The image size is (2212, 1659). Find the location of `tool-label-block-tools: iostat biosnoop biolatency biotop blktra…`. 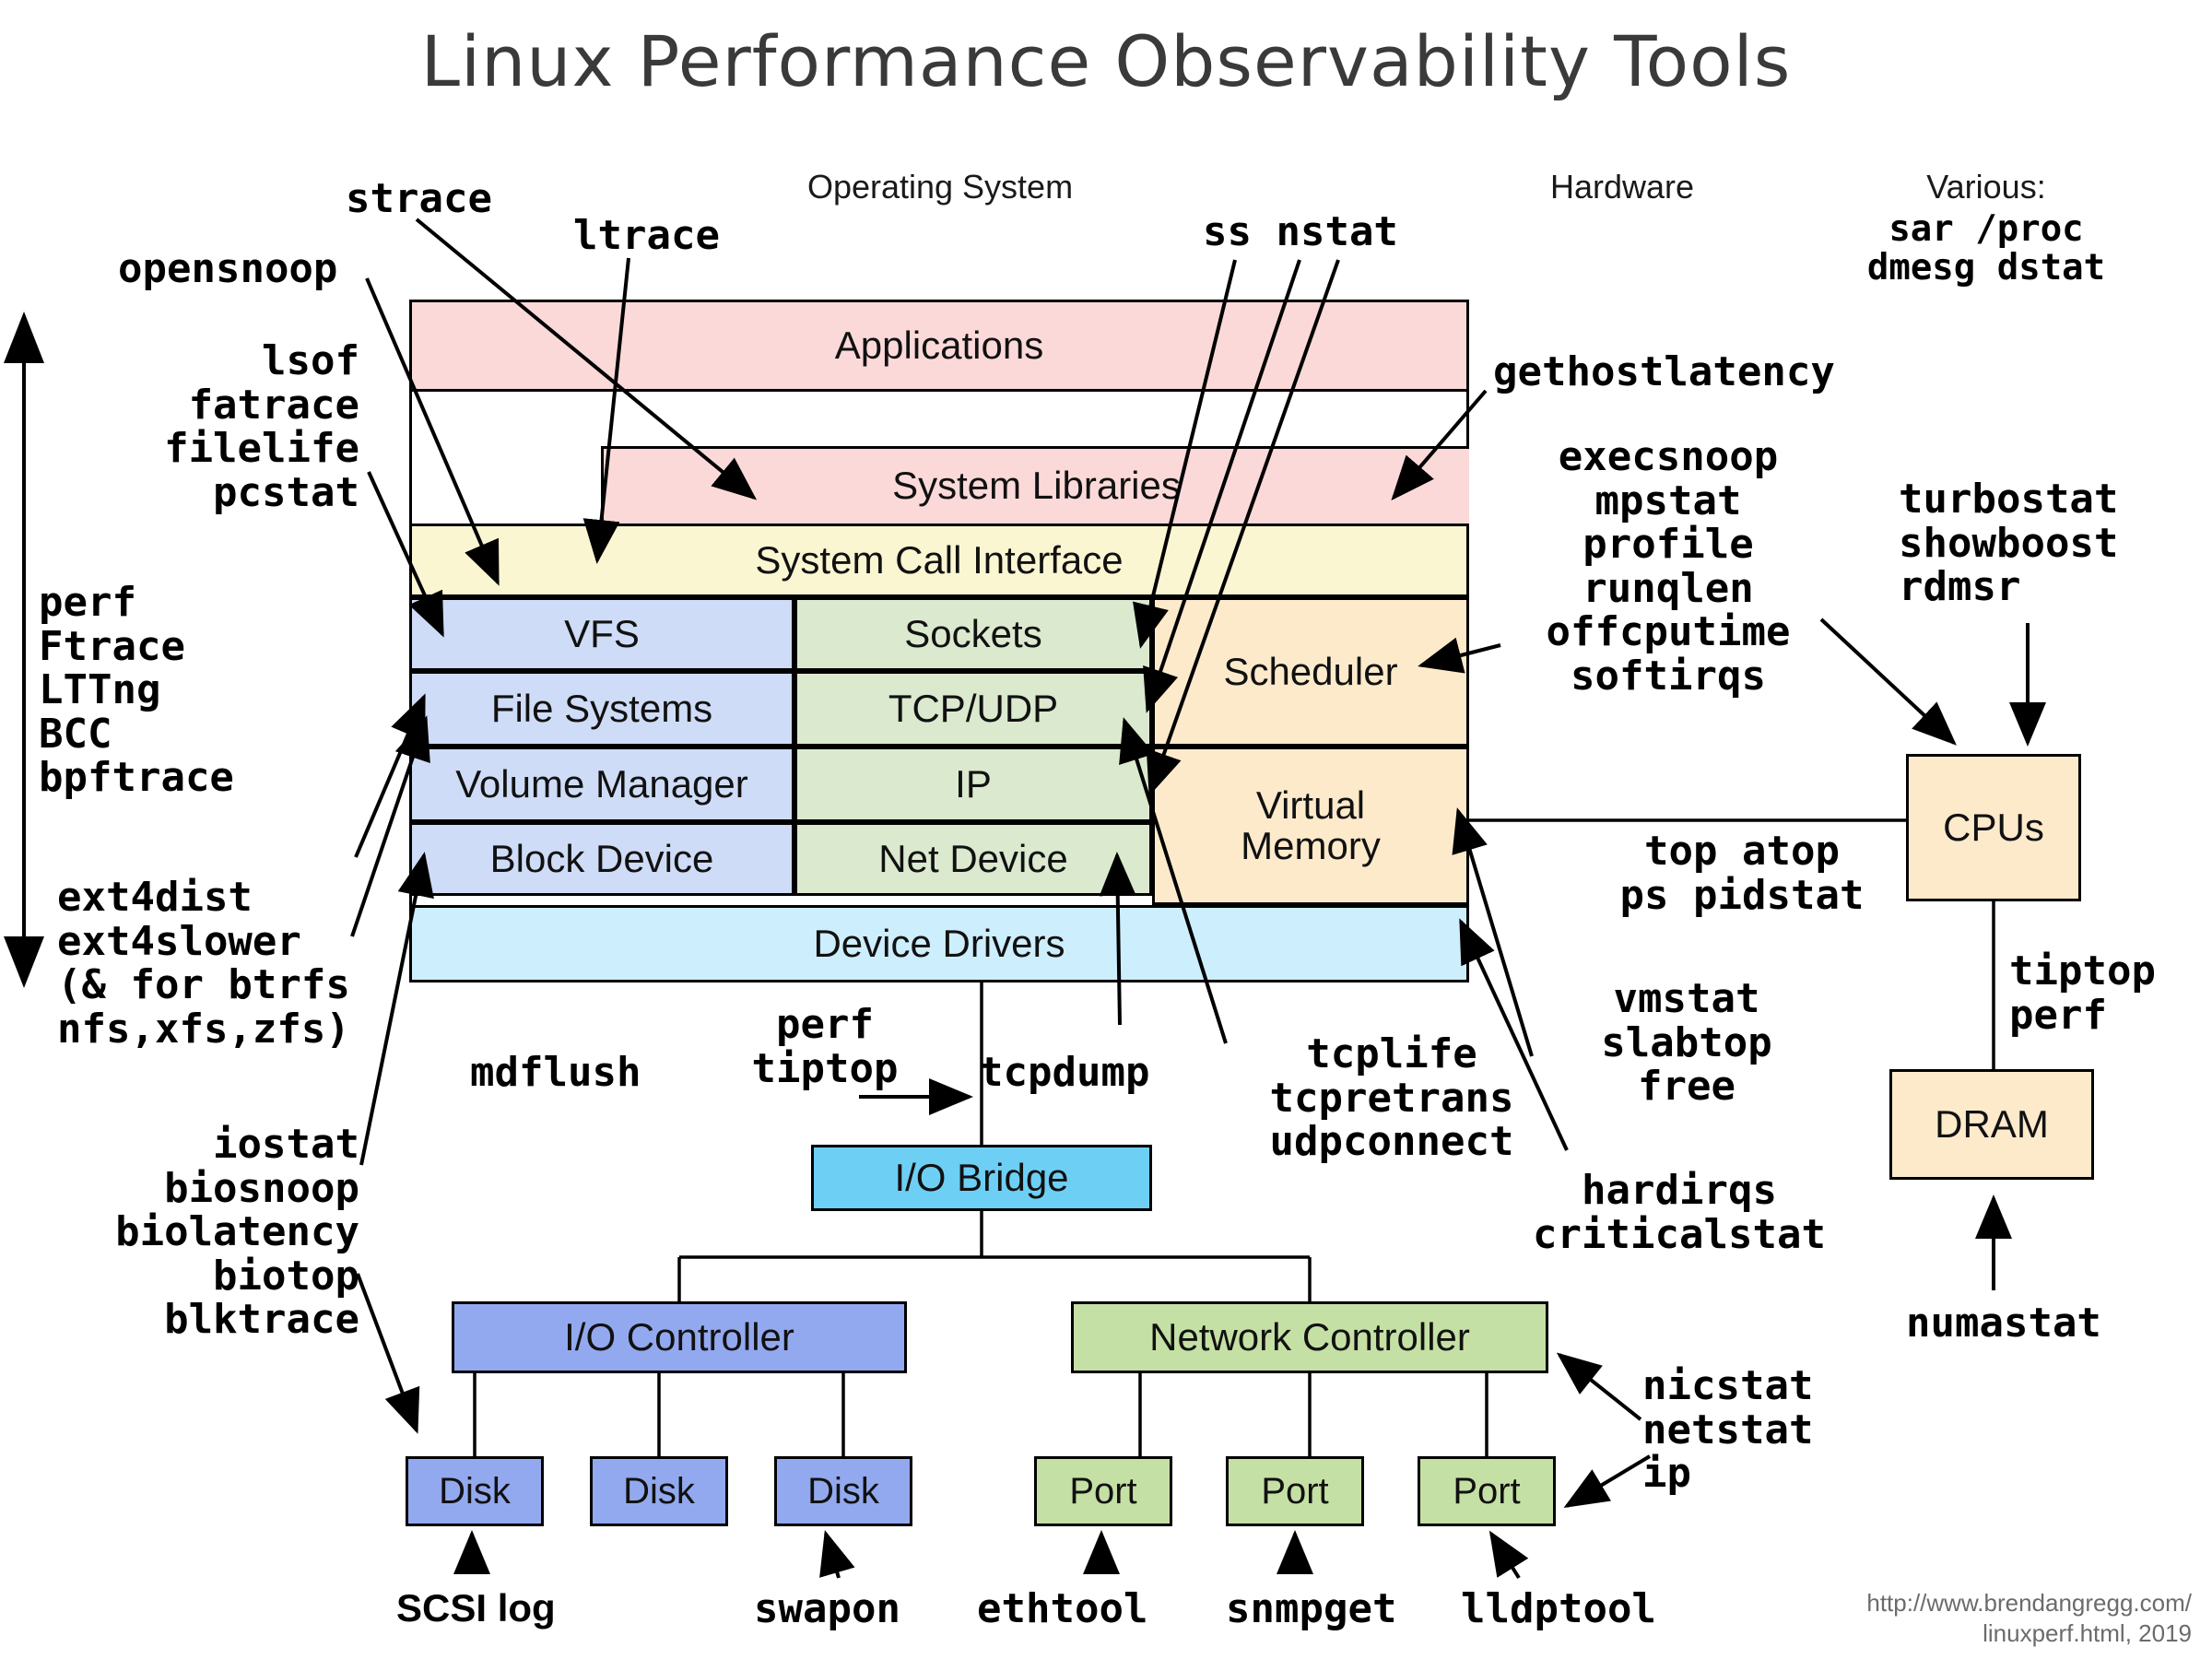

tool-label-block-tools: iostat biosnoop biolatency biotop blktra… is located at coordinates (237, 1232).